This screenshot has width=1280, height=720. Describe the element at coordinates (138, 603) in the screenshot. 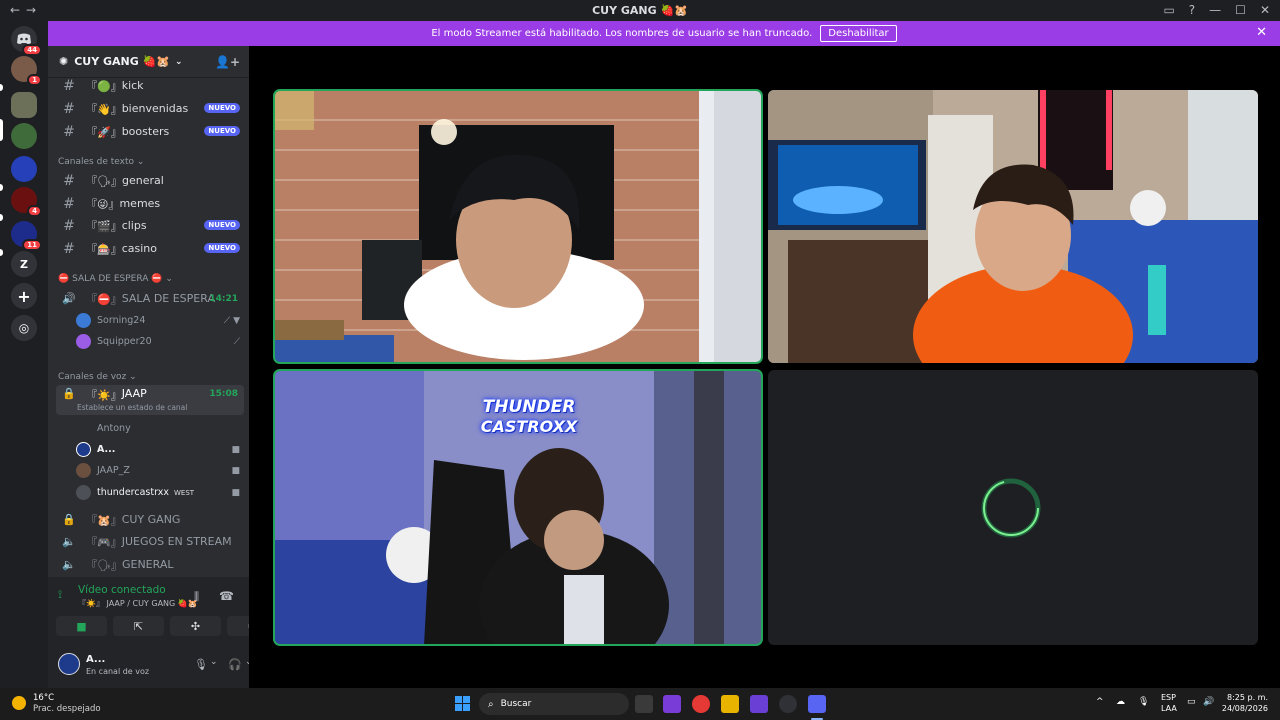

I see `connection-location: 『☀️』 JAAP / CUY GANG 🍓🐹` at that location.